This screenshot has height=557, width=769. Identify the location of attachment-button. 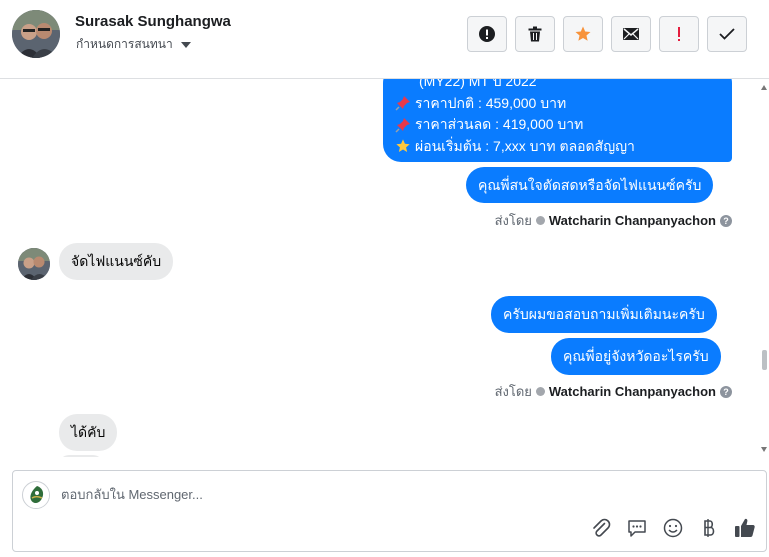
(601, 528).